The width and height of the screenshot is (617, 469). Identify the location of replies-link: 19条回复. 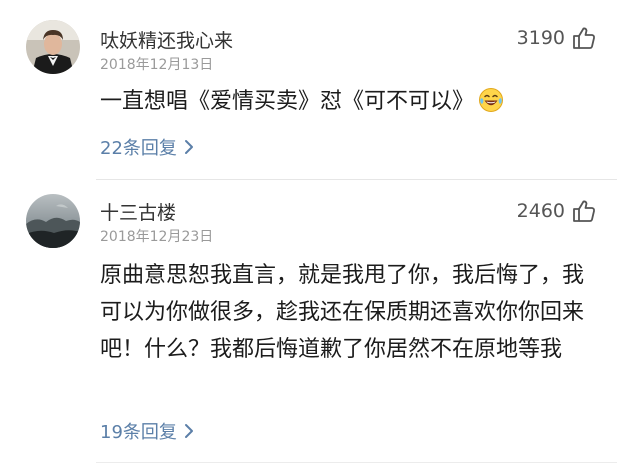
(147, 431).